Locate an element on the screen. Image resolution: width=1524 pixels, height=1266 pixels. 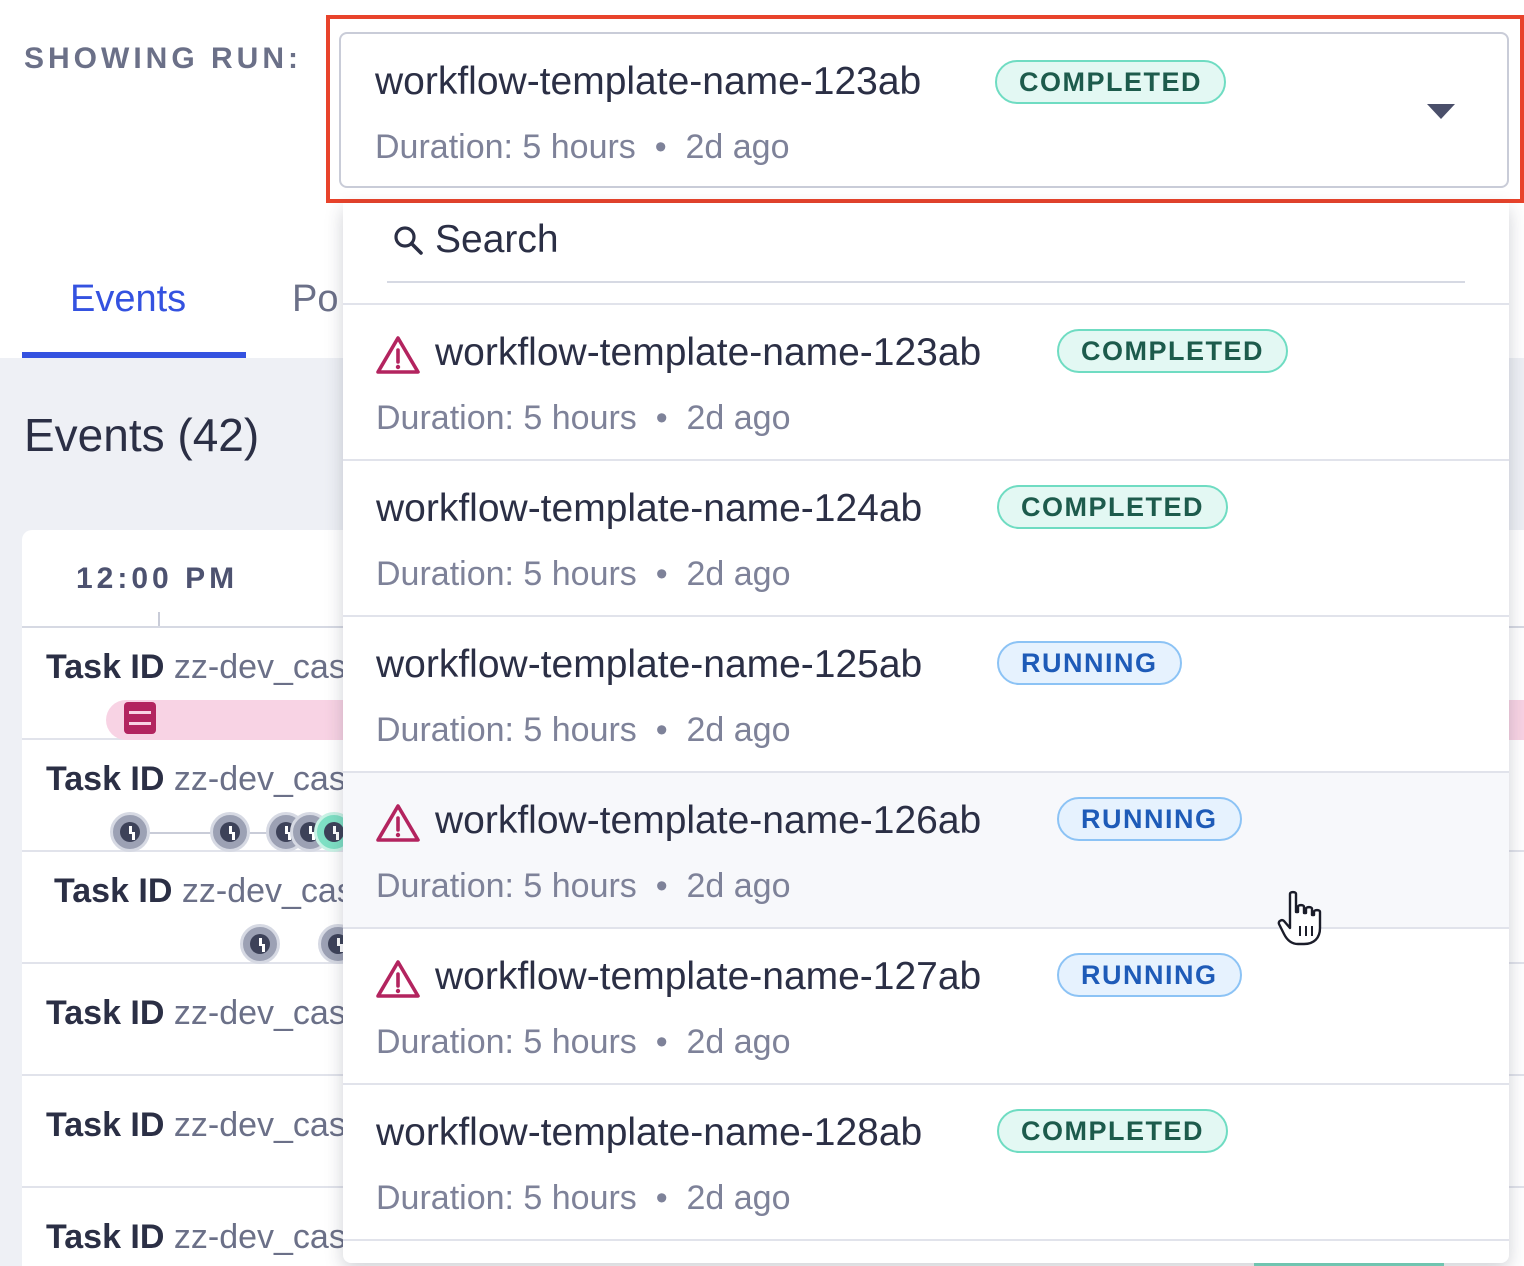
run-option-name: workflow-template-name-126ab is located at coordinates (708, 820).